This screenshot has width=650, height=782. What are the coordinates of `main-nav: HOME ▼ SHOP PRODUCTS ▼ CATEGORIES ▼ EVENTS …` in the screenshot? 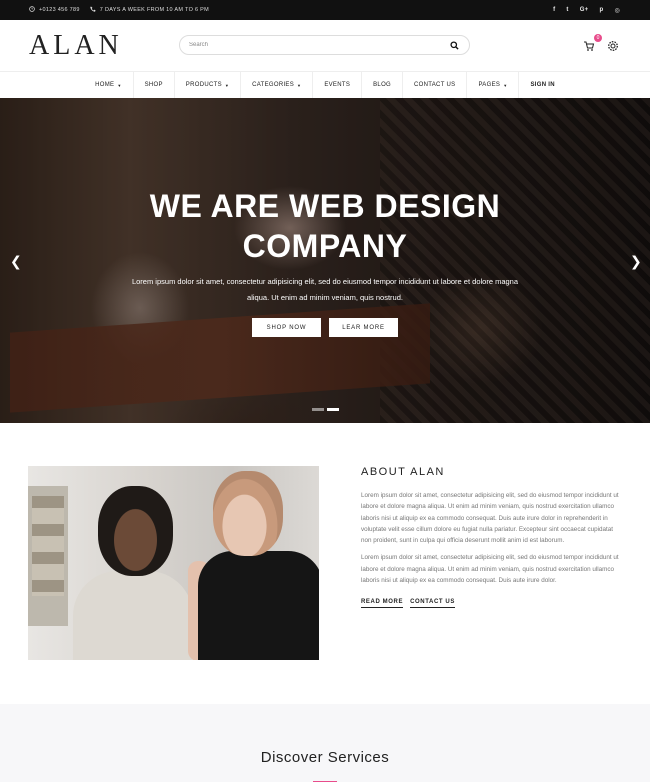 It's located at (325, 85).